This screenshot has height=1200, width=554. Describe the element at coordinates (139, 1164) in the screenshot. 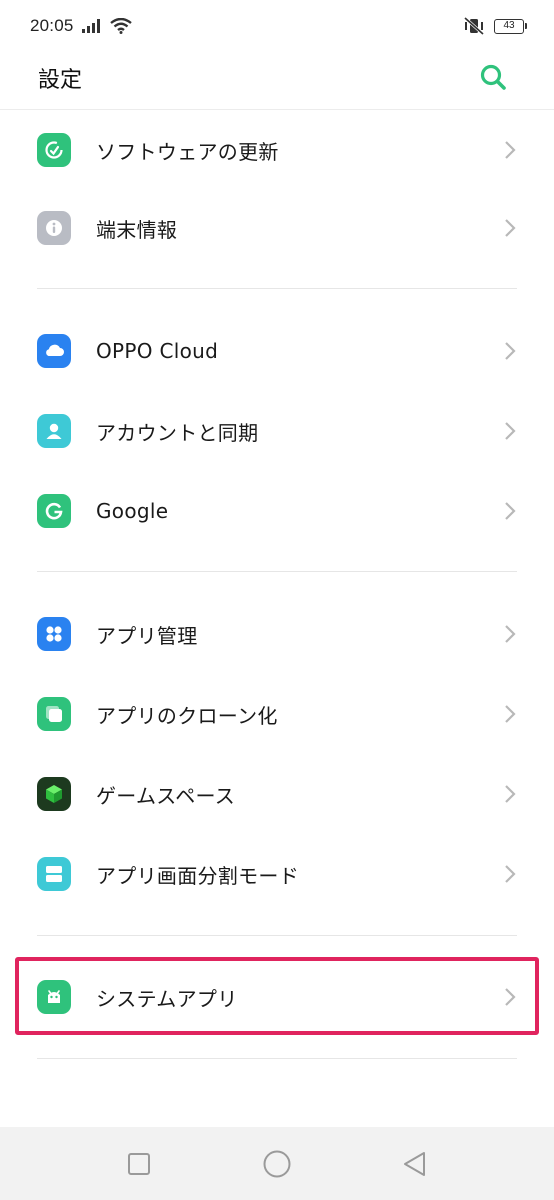

I see `recent-apps-button` at that location.